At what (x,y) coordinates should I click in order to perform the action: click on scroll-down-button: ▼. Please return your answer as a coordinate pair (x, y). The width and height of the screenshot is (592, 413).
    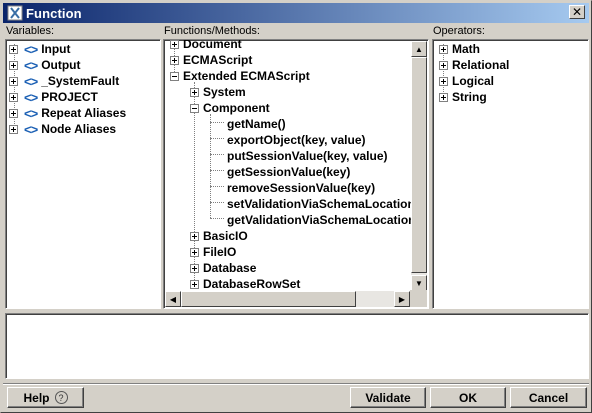
    Looking at the image, I should click on (419, 283).